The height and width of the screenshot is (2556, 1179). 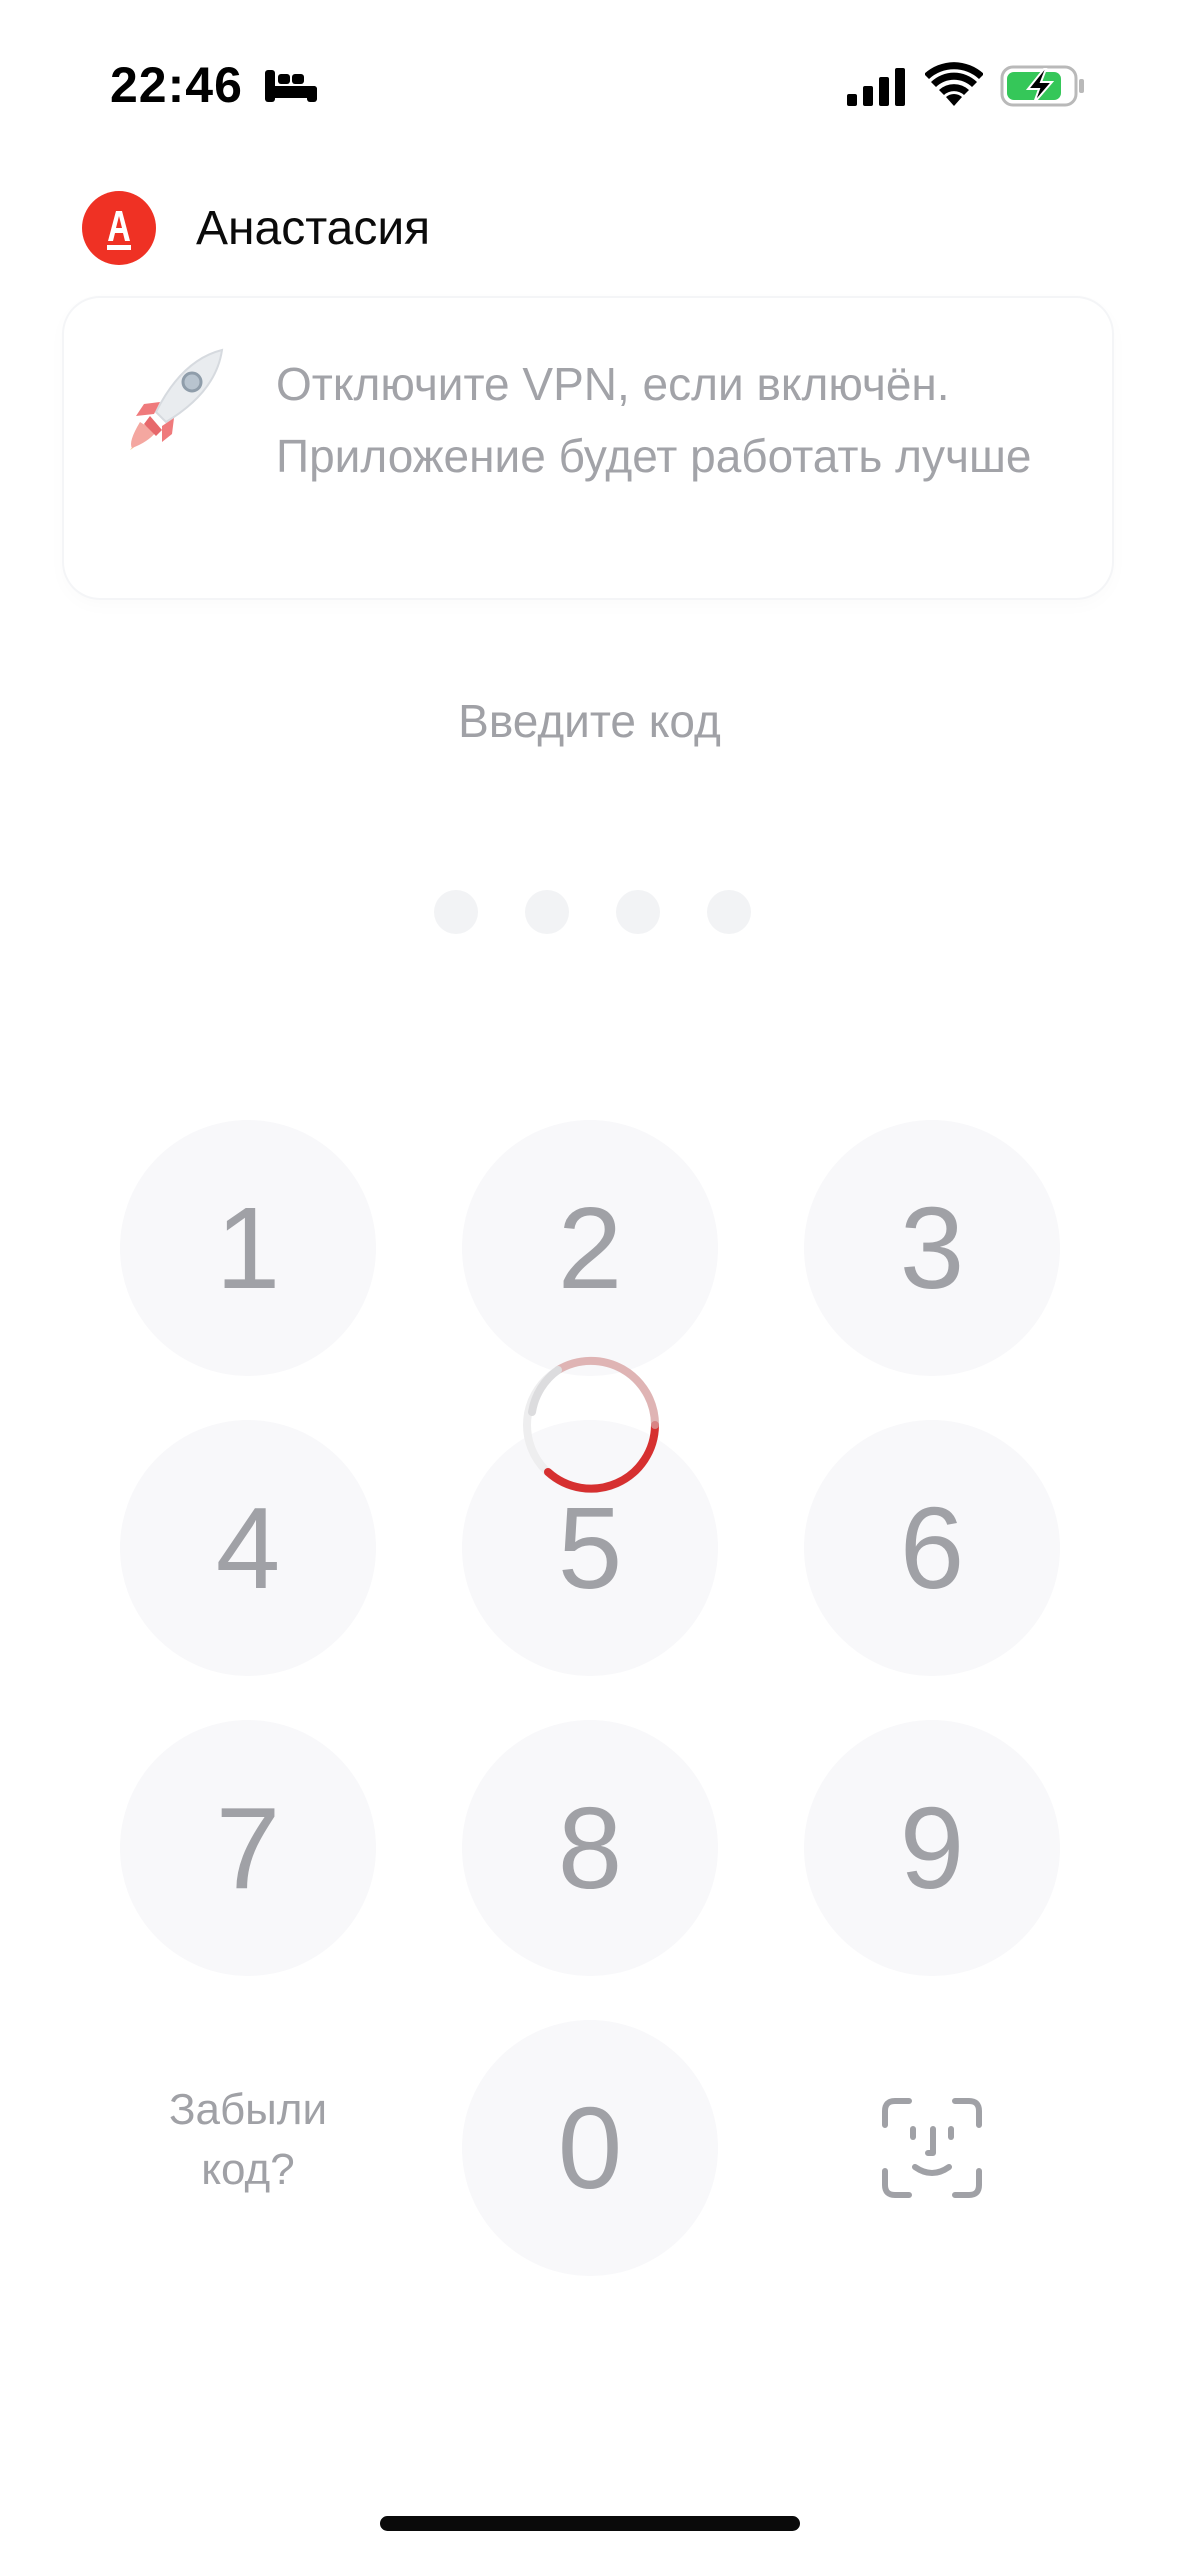 What do you see at coordinates (932, 1248) in the screenshot?
I see `key-3: 3` at bounding box center [932, 1248].